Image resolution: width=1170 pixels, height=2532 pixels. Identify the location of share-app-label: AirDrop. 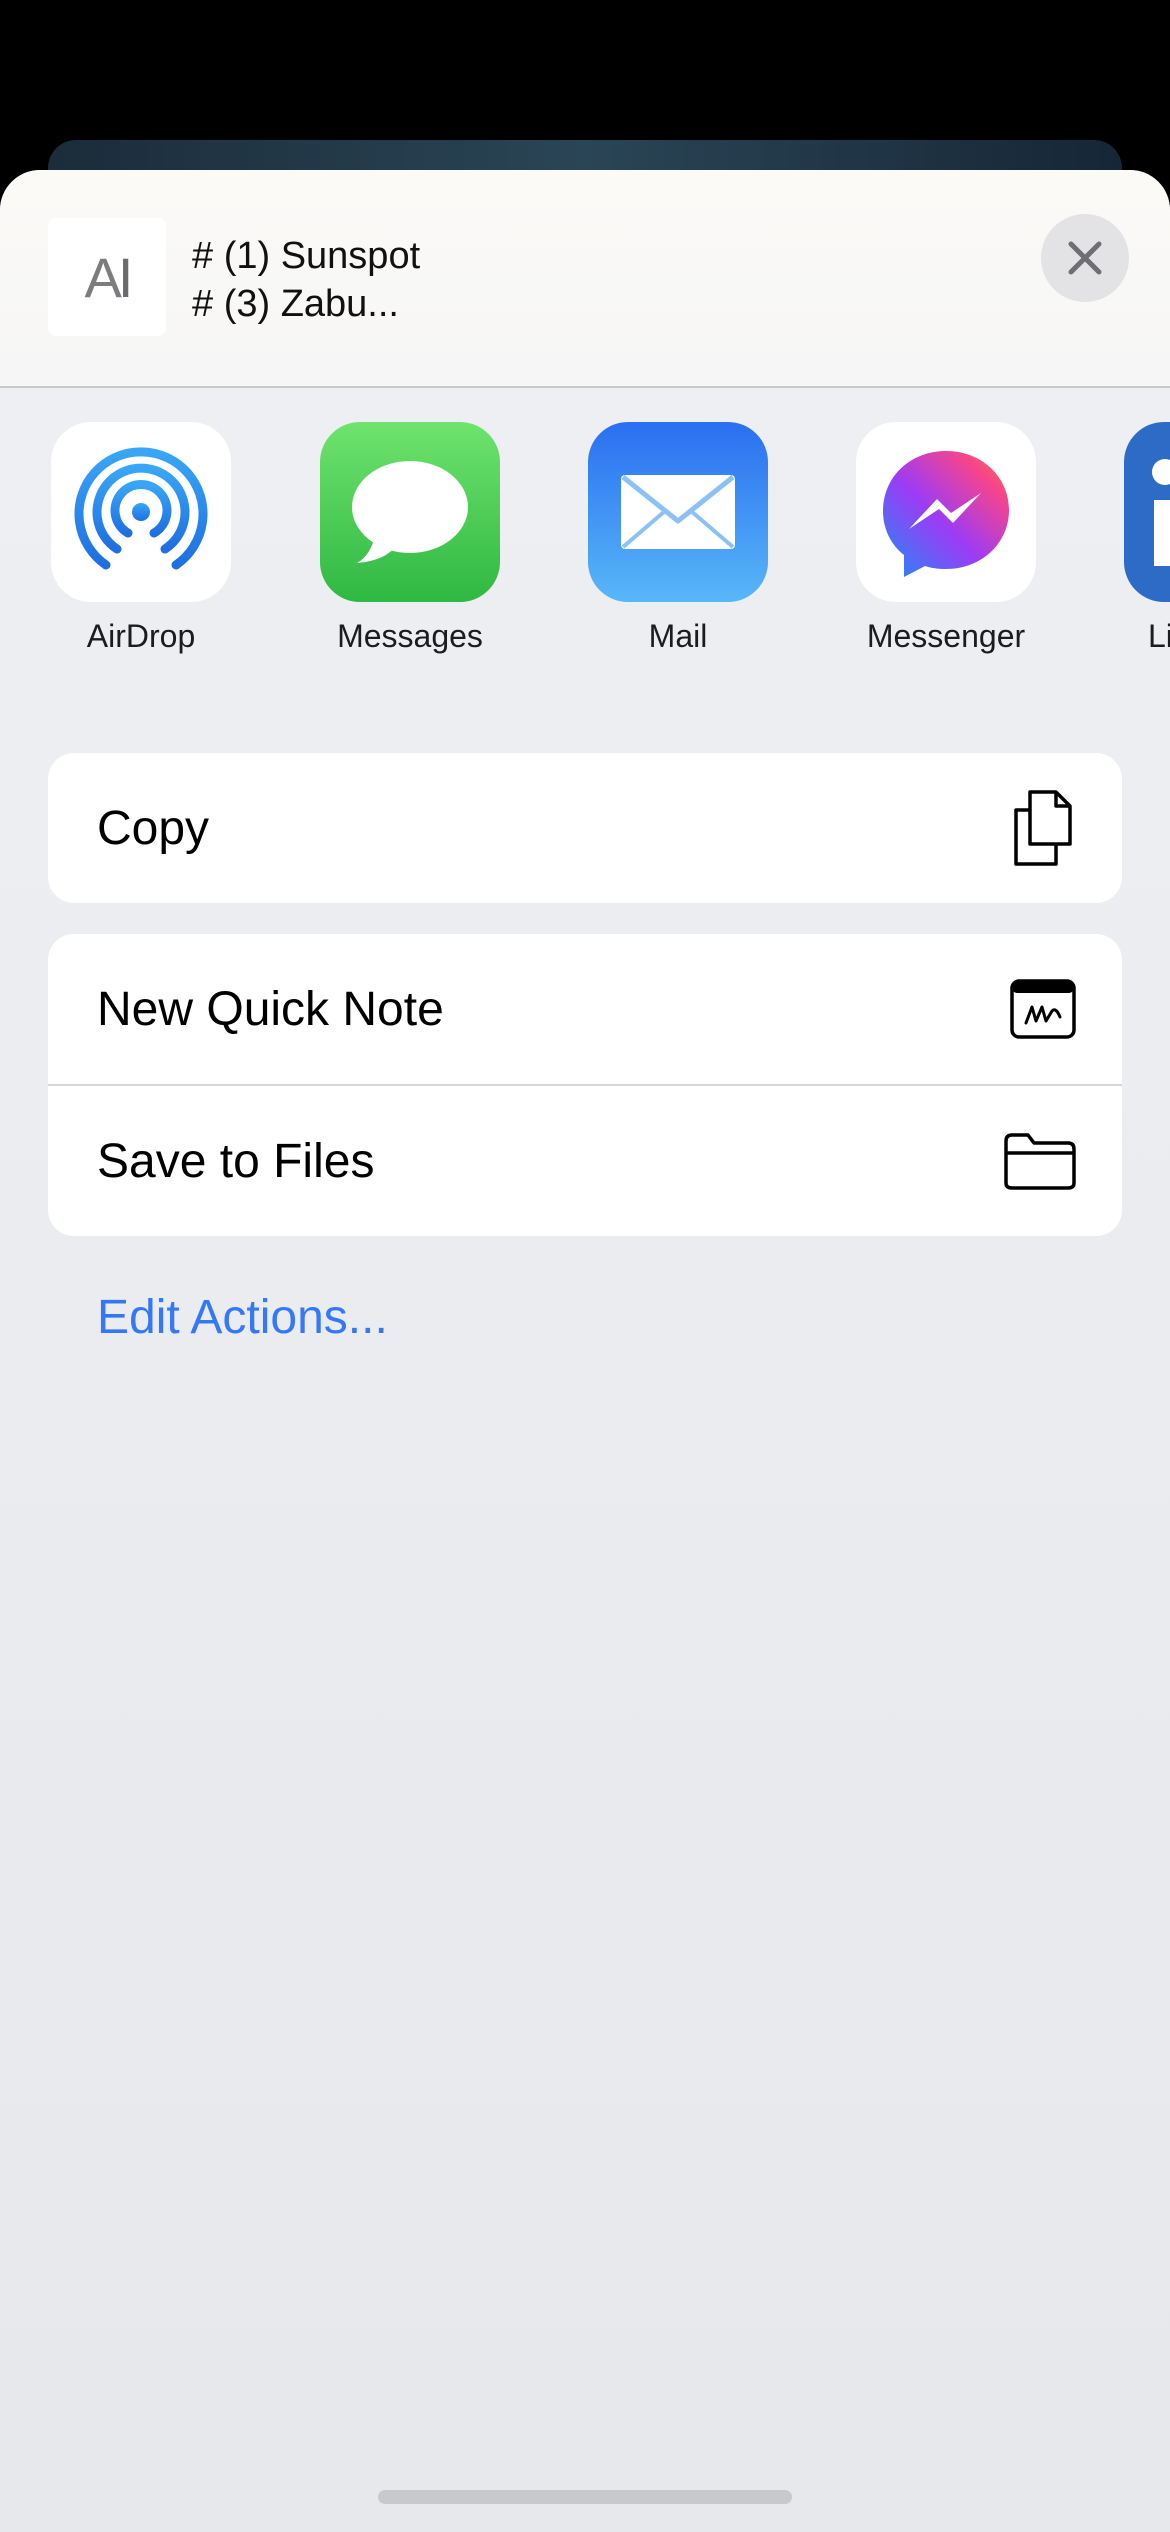
(141, 636).